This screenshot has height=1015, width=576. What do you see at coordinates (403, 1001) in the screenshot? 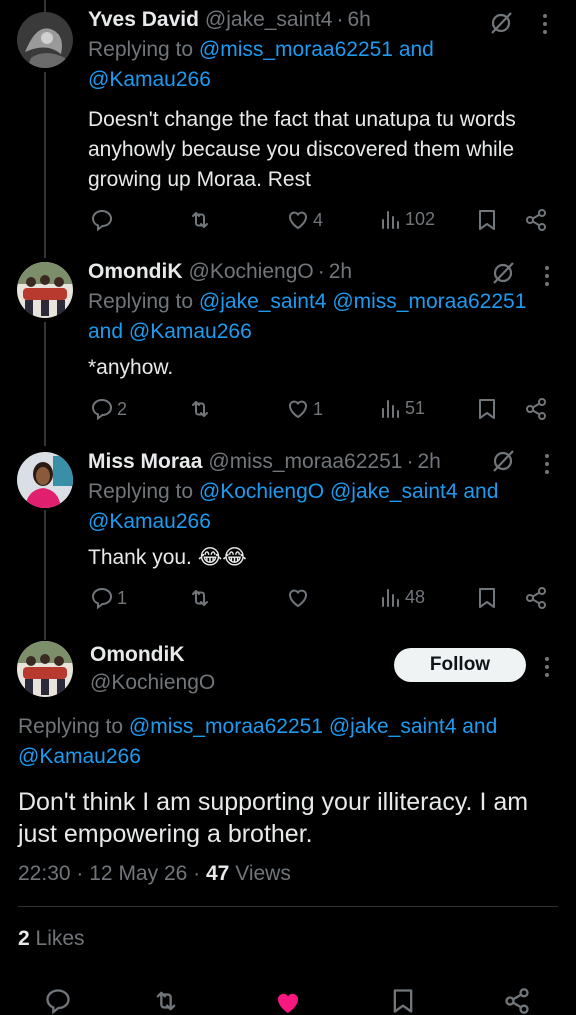
I see `bookmark-icon` at bounding box center [403, 1001].